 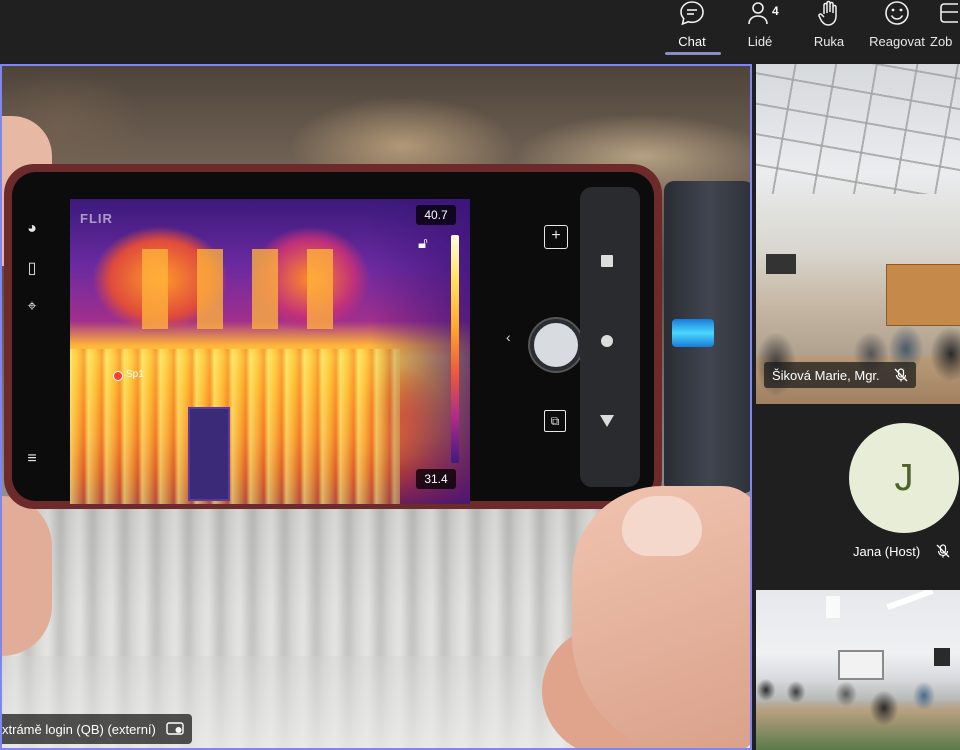 What do you see at coordinates (858, 129) in the screenshot?
I see `classroom-ceiling` at bounding box center [858, 129].